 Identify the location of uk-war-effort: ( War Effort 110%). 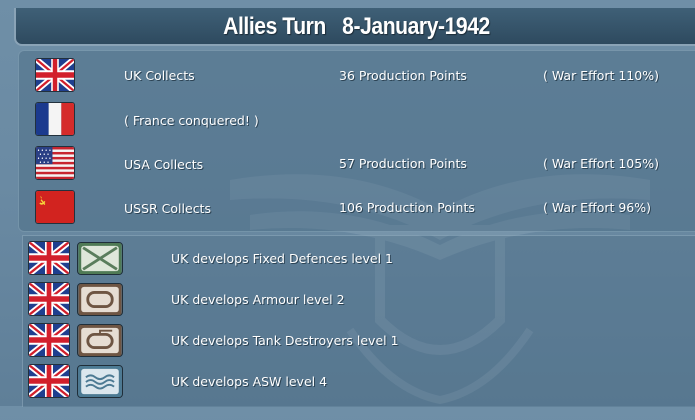
(601, 75).